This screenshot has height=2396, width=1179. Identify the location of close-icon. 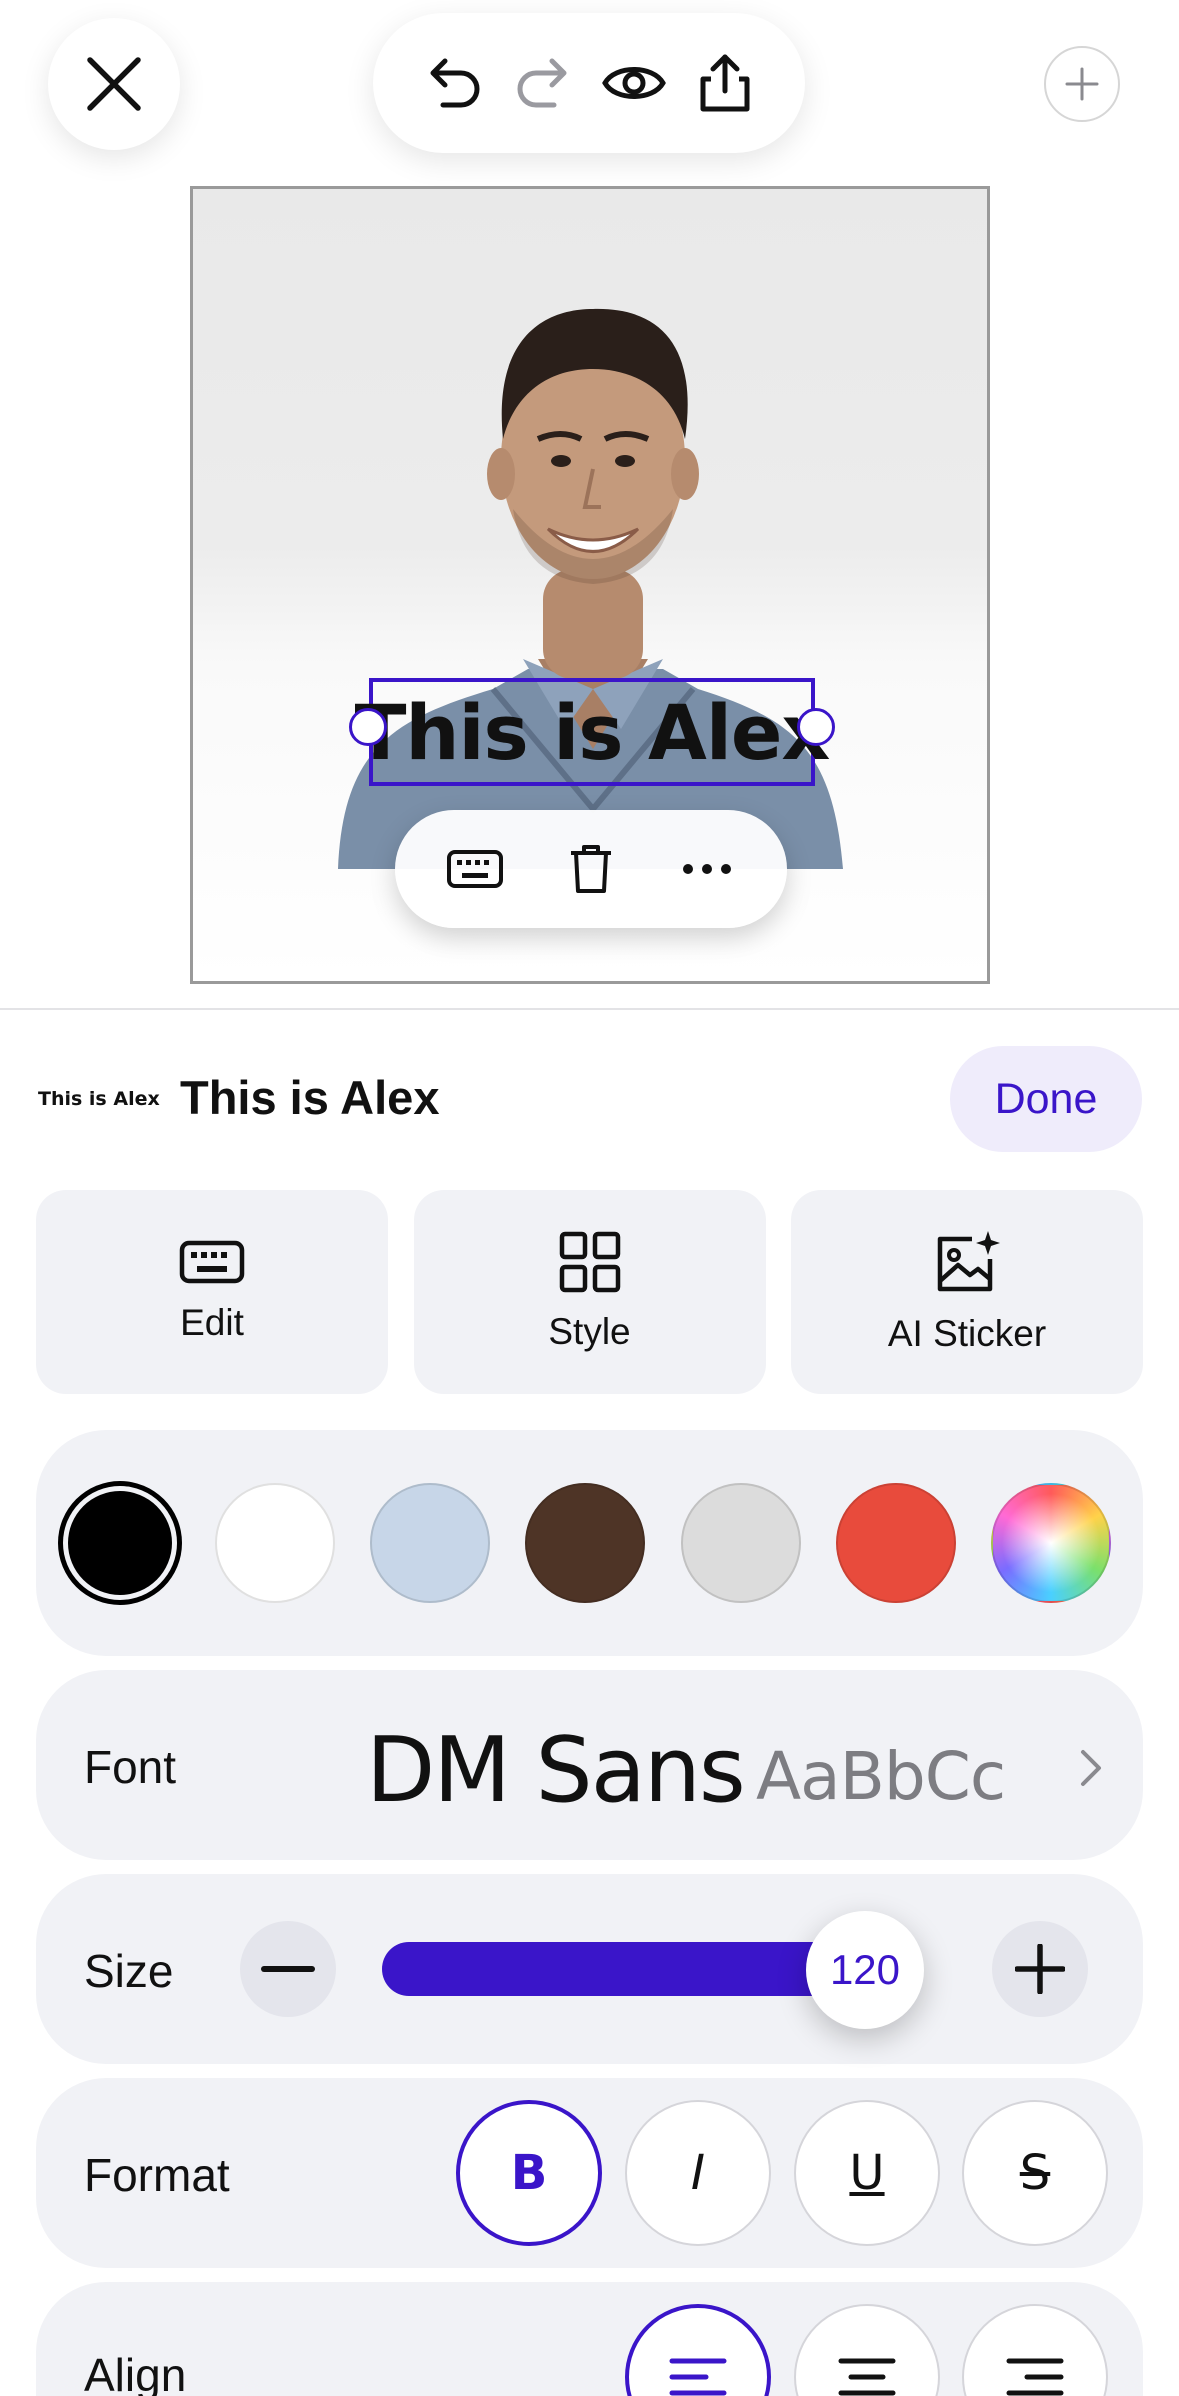
(114, 84).